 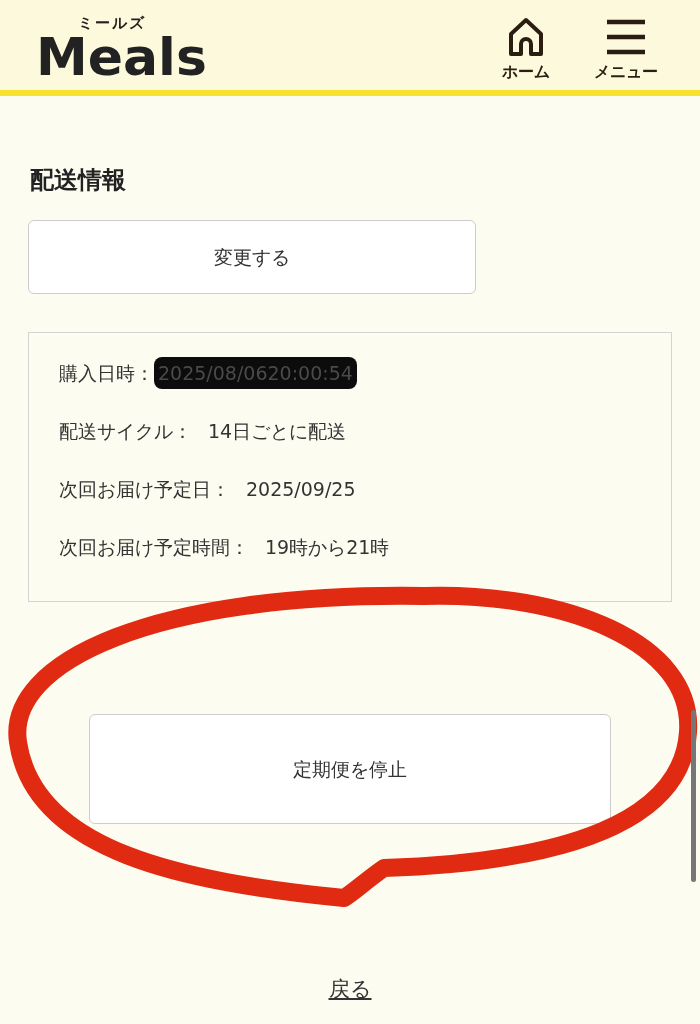 What do you see at coordinates (106, 373) in the screenshot?
I see `info-label: 購入日時：` at bounding box center [106, 373].